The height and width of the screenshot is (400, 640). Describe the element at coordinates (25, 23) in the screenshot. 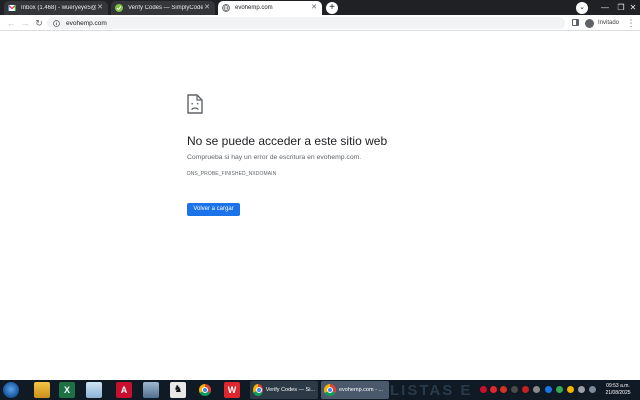

I see `forward-button: →` at that location.